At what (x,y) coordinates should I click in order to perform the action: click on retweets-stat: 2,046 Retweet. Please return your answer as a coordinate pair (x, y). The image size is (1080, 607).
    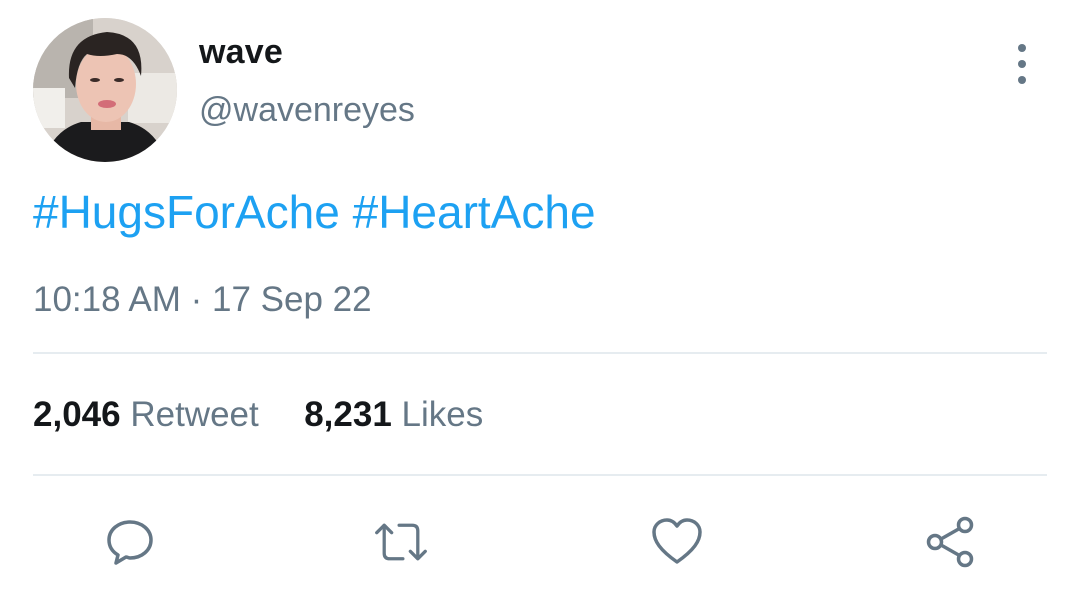
    Looking at the image, I should click on (150, 414).